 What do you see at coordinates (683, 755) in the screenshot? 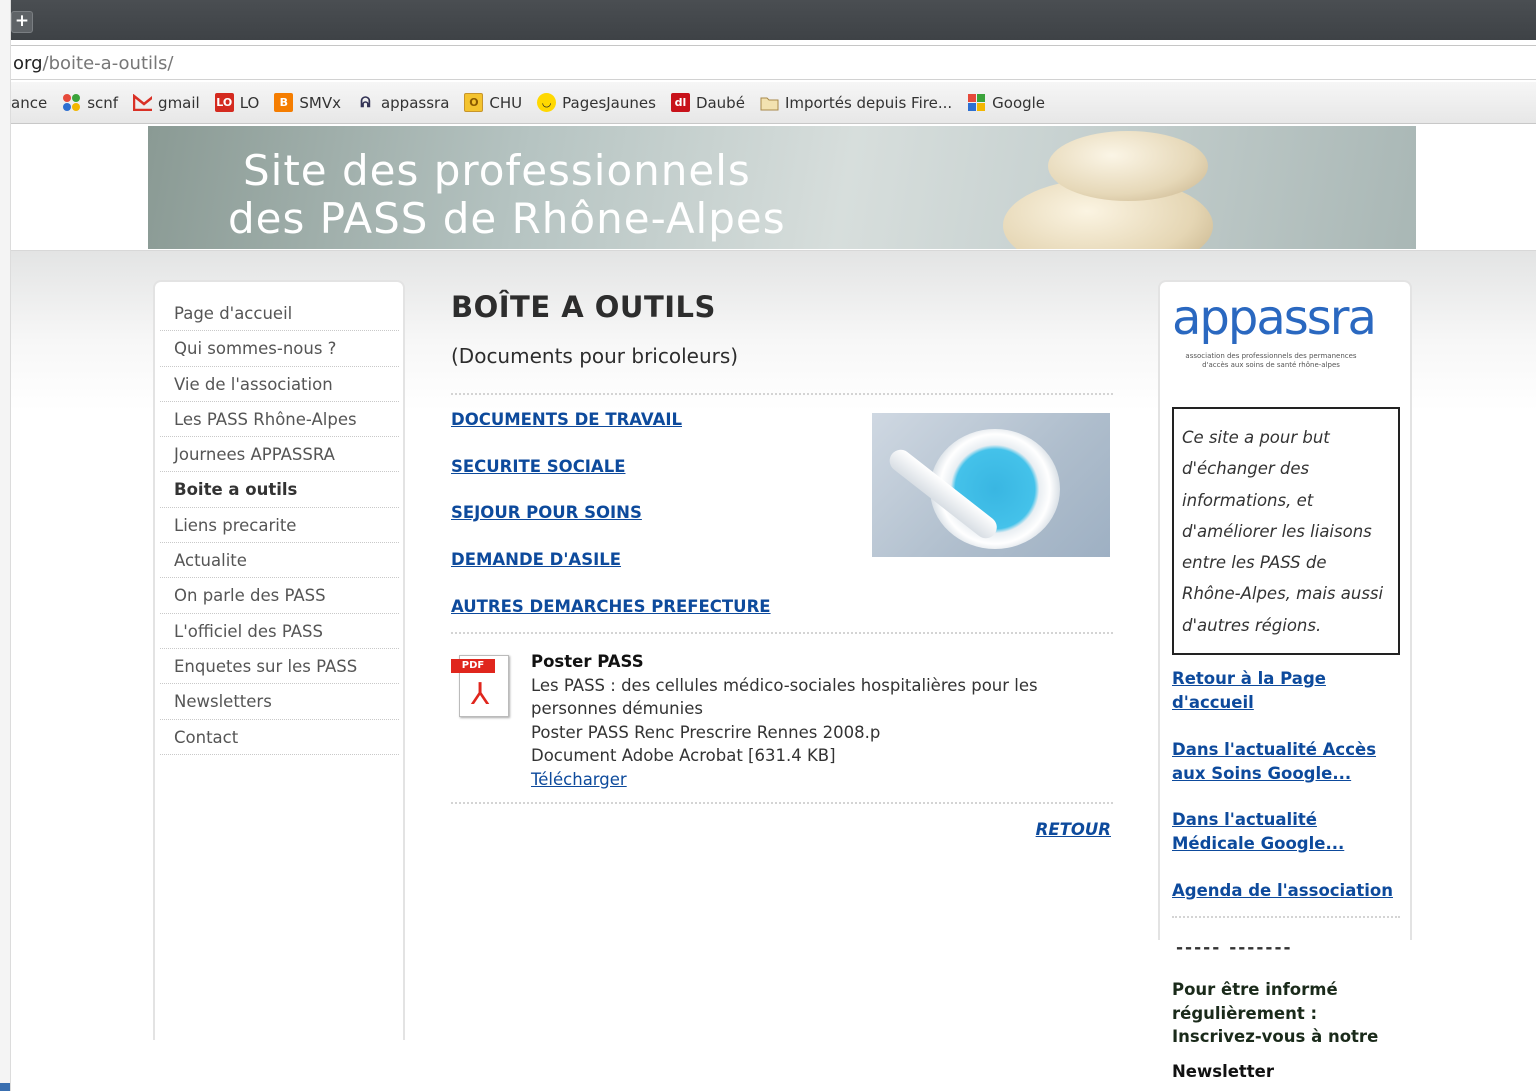
I see `document-filetype: Document Adobe Acrobat [631.4 KB]` at bounding box center [683, 755].